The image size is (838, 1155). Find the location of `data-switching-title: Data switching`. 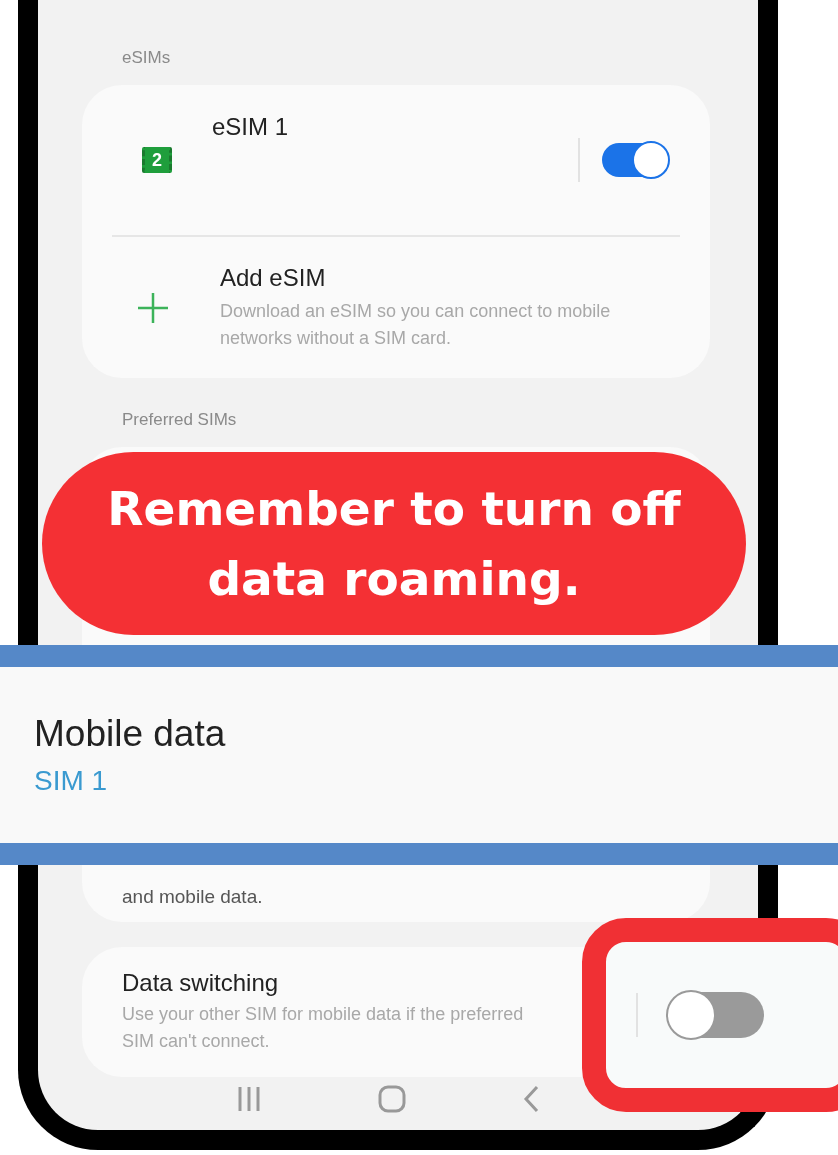

data-switching-title: Data switching is located at coordinates (201, 983).